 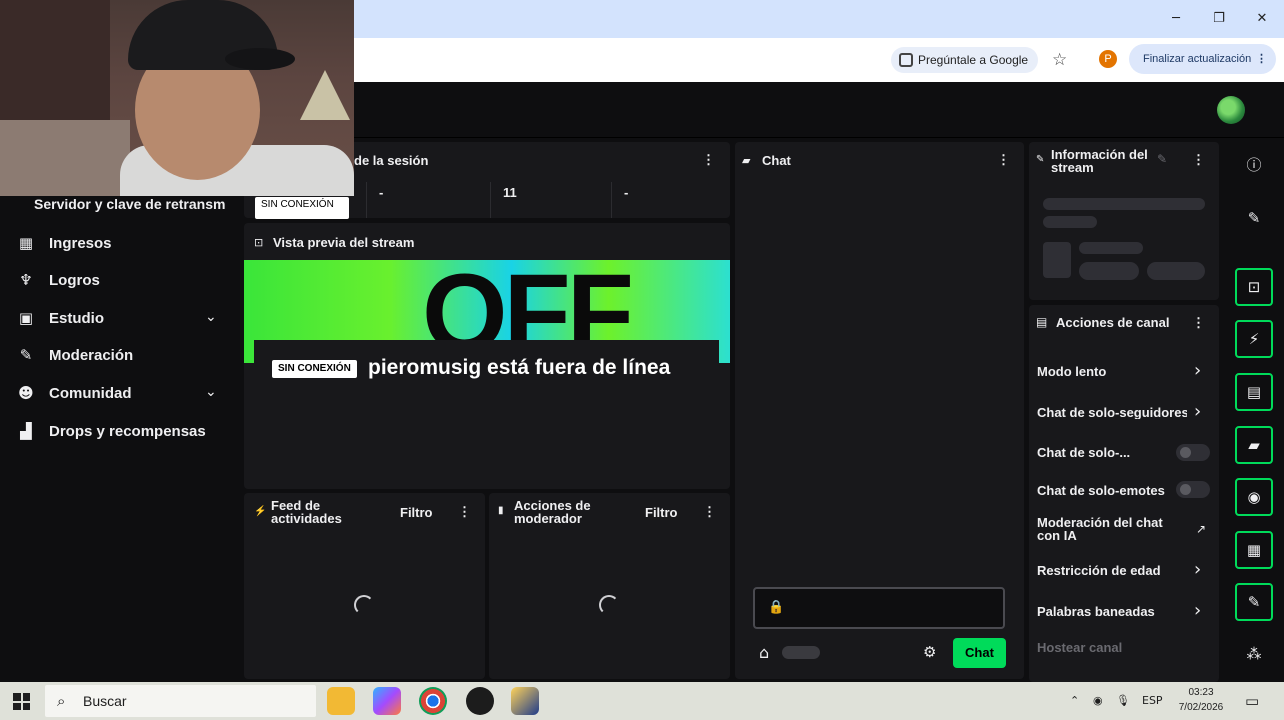 What do you see at coordinates (416, 512) in the screenshot?
I see `feed-filter-button: Filtro` at bounding box center [416, 512].